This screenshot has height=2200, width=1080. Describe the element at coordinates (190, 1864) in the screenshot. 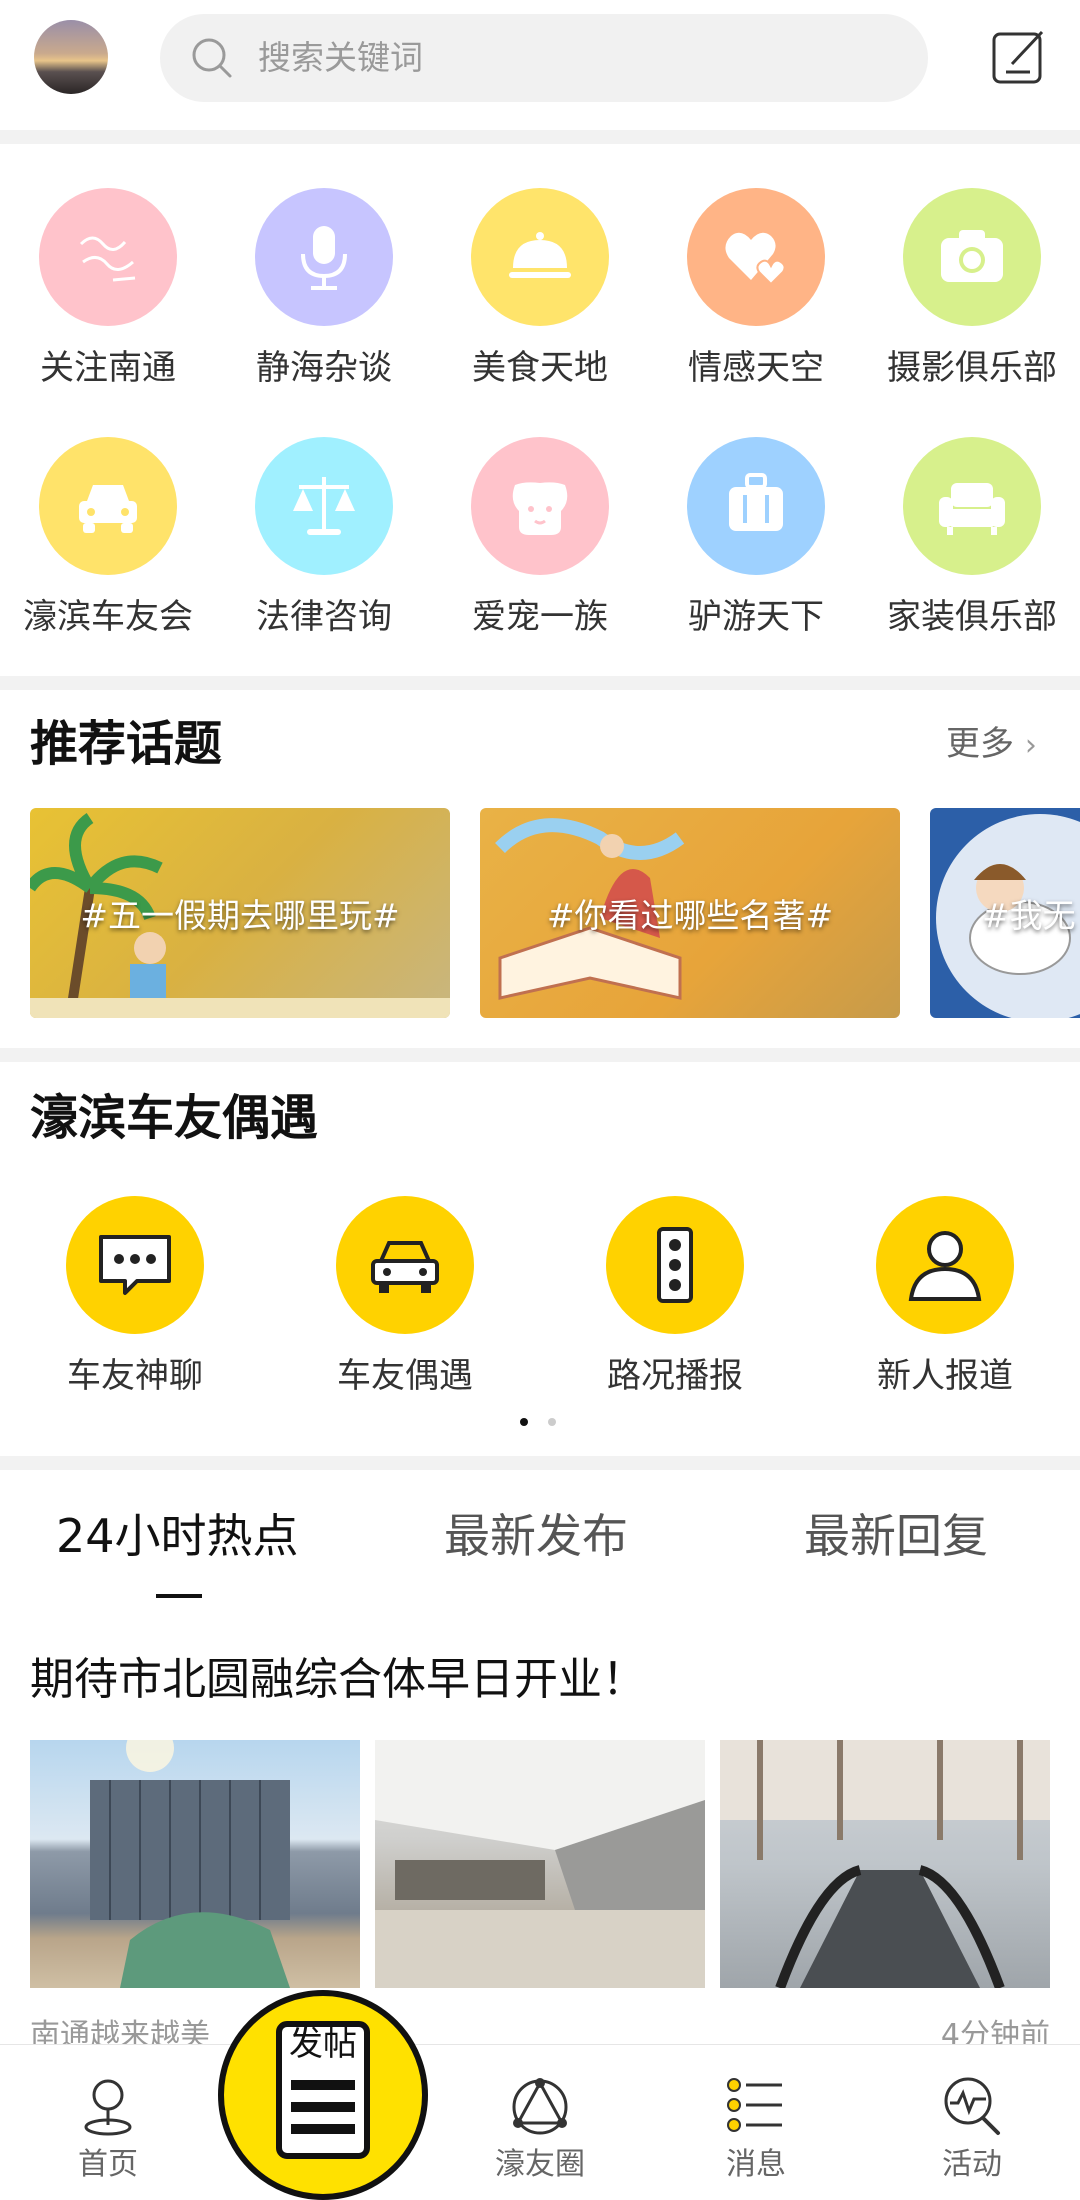

I see `building-photo` at that location.